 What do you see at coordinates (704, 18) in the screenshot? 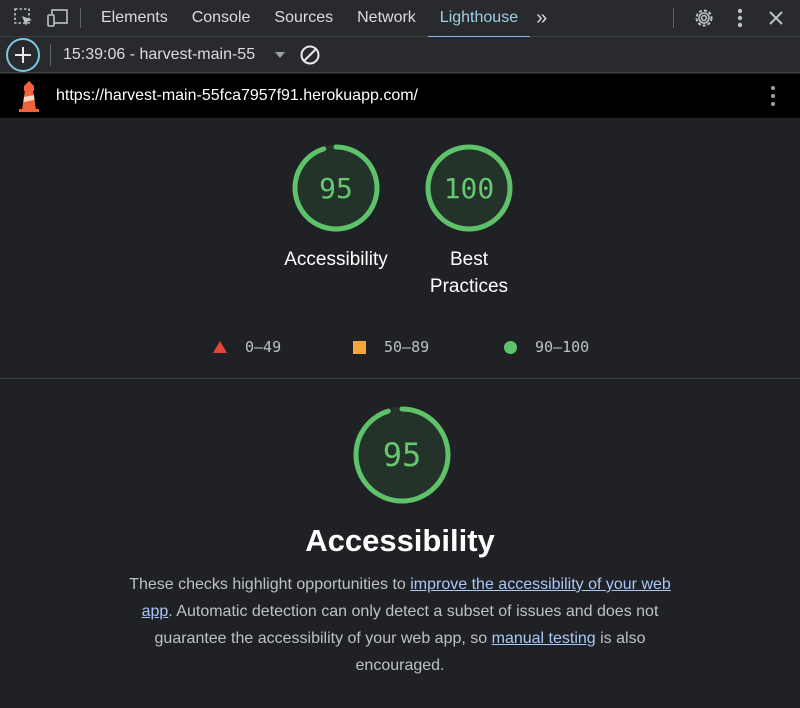
I see `settings-gear-icon` at bounding box center [704, 18].